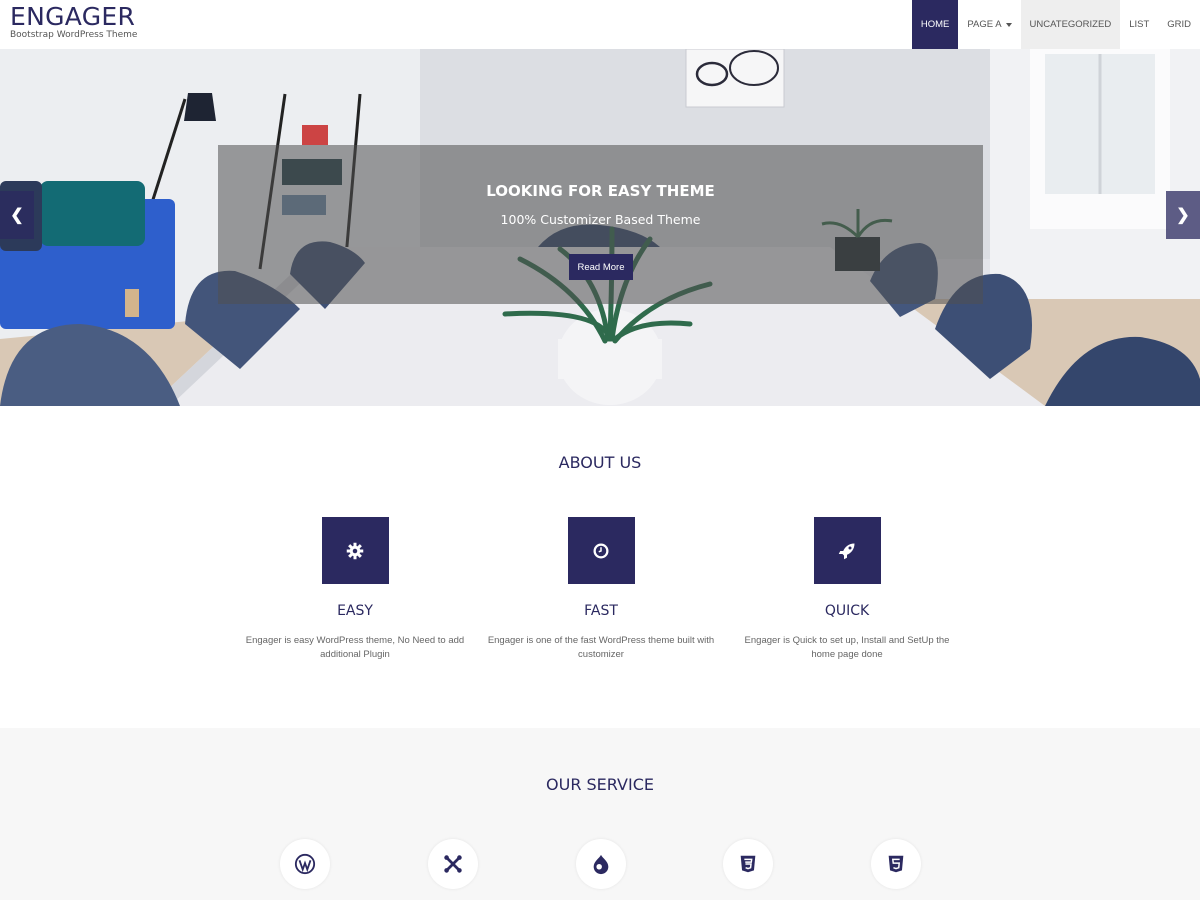  I want to click on css3-icon, so click(748, 864).